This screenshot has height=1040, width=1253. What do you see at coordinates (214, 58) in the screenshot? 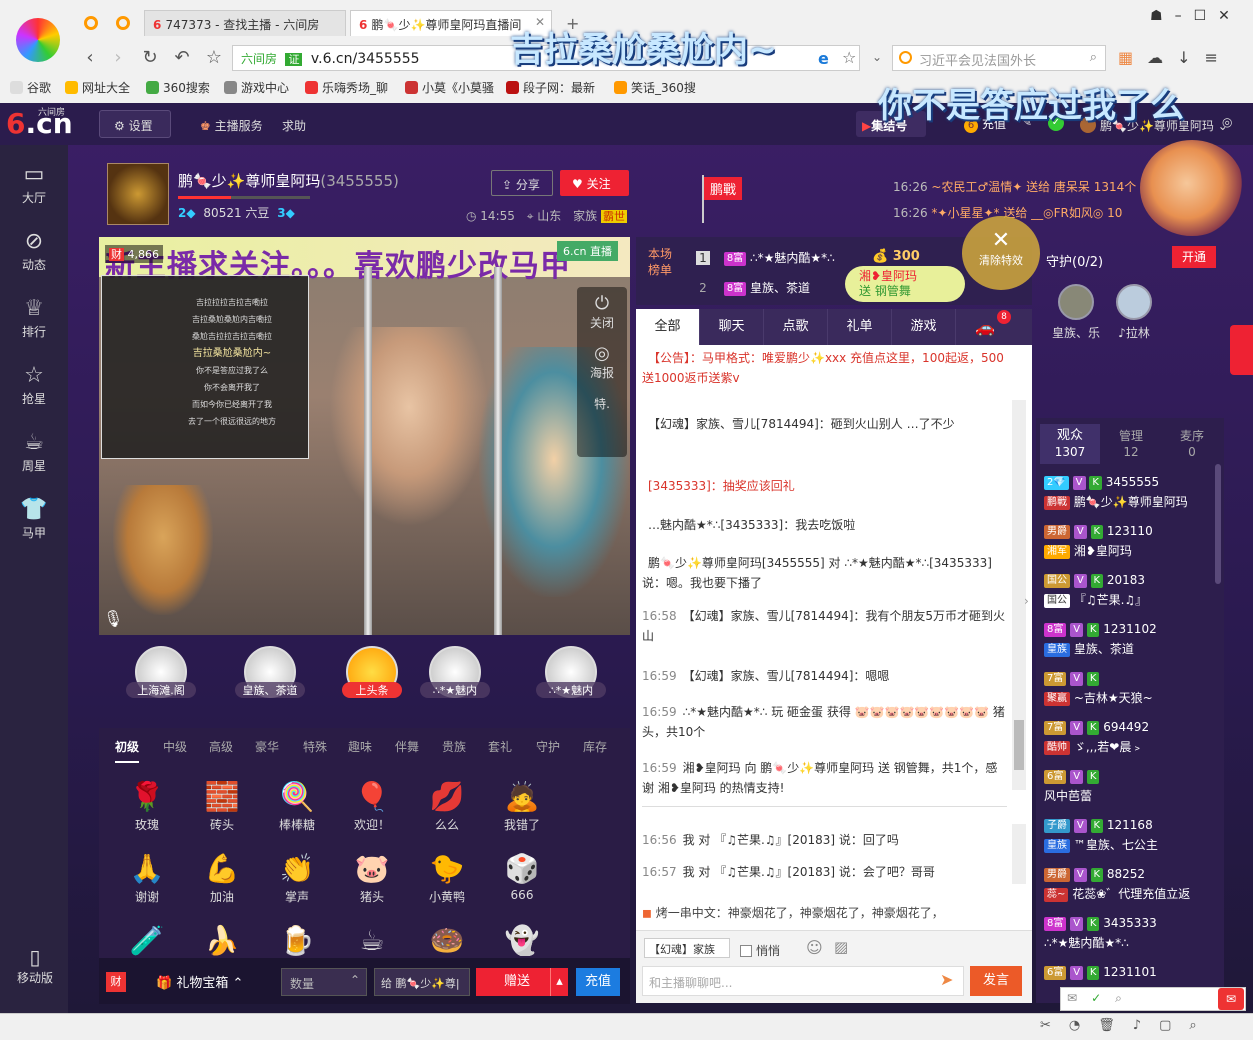
I see `star-icon: ☆` at bounding box center [214, 58].